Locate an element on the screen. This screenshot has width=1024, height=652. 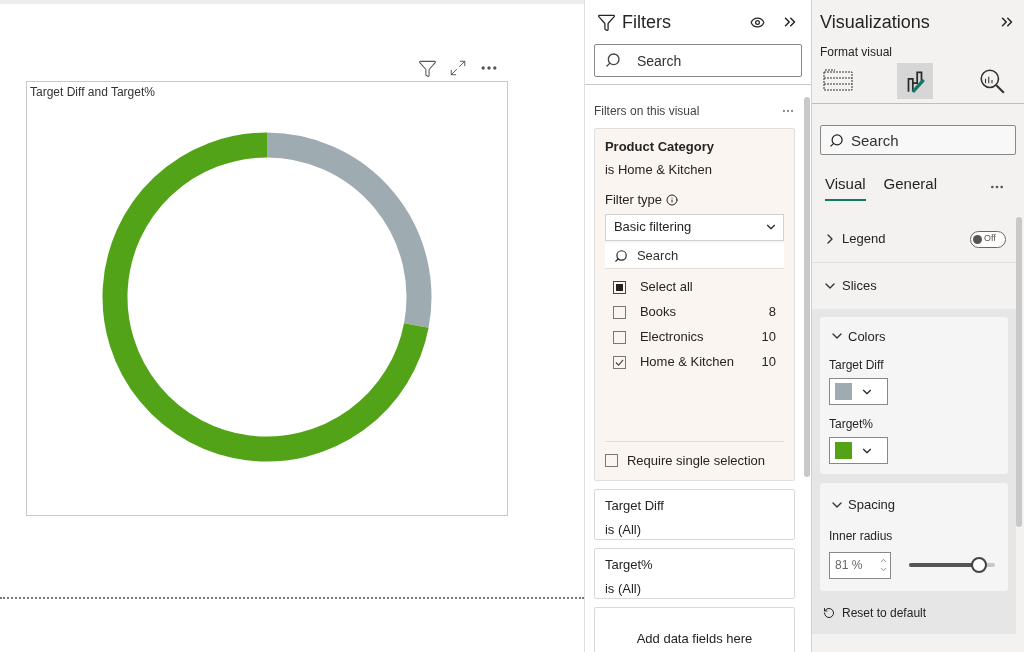
filter-summary: is Home & Kitchen is located at coordinates (658, 169).